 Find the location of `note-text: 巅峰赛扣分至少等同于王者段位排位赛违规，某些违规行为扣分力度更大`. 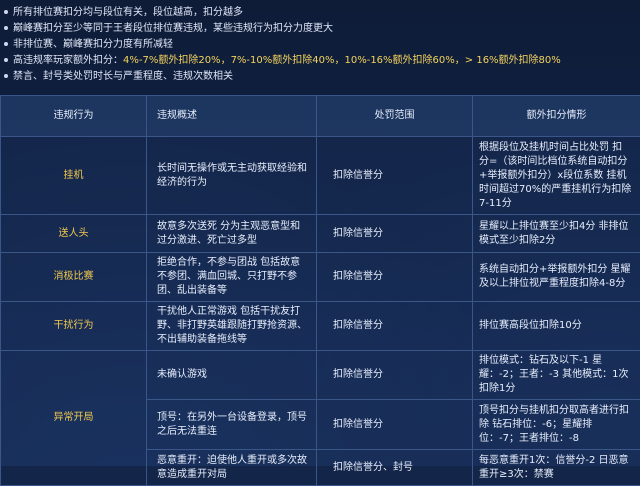

note-text: 巅峰赛扣分至少等同于王者段位排位赛违规，某些违规行为扣分力度更大 is located at coordinates (173, 28).